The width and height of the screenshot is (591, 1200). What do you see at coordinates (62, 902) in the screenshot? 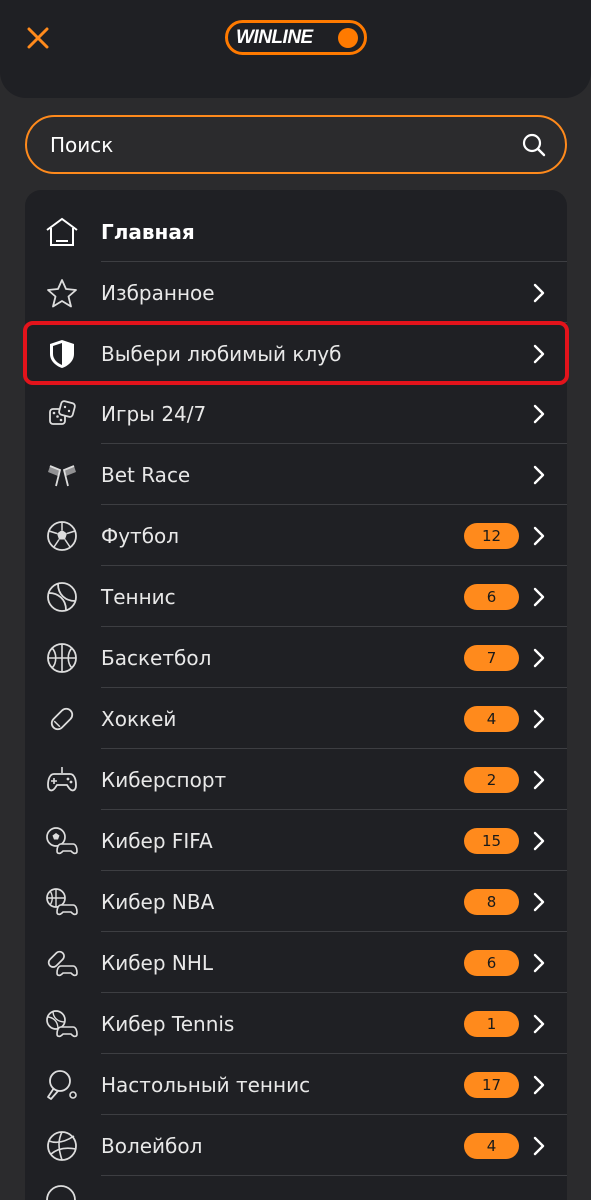
I see `cyber-basketball-icon` at bounding box center [62, 902].